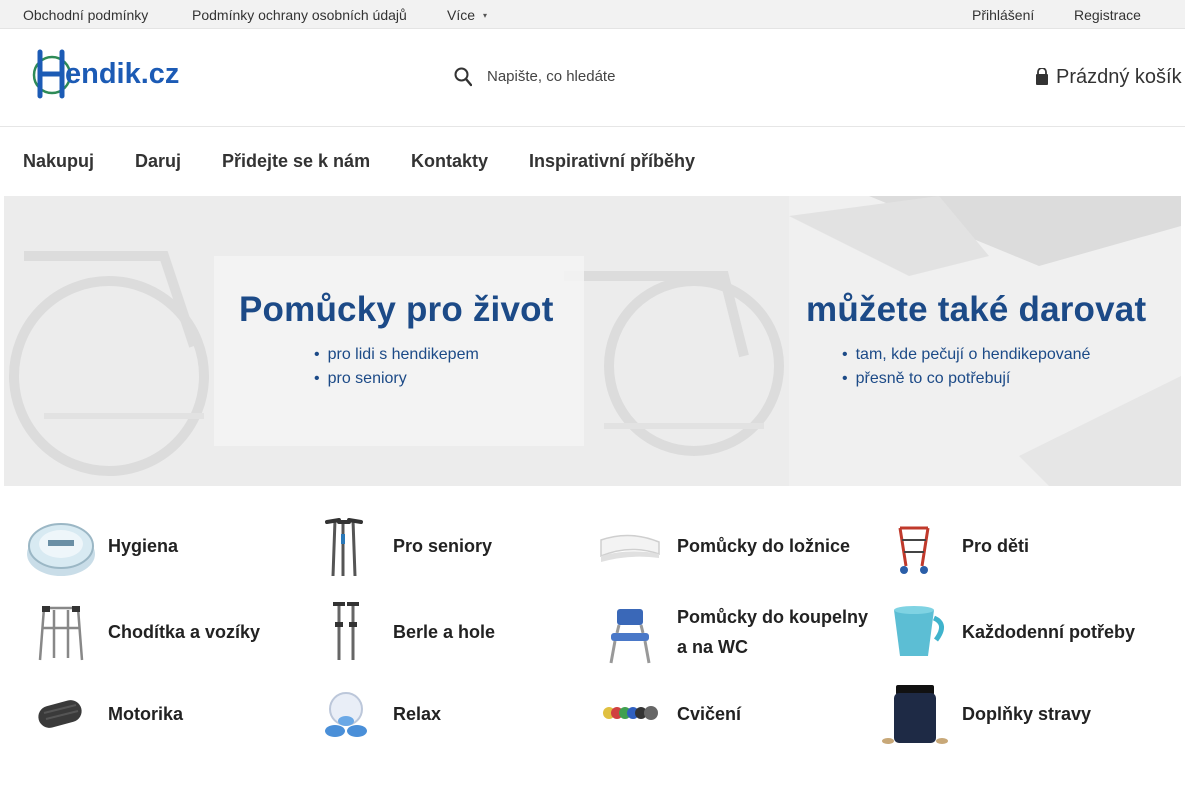  Describe the element at coordinates (60, 714) in the screenshot. I see `massage-roller-icon` at that location.